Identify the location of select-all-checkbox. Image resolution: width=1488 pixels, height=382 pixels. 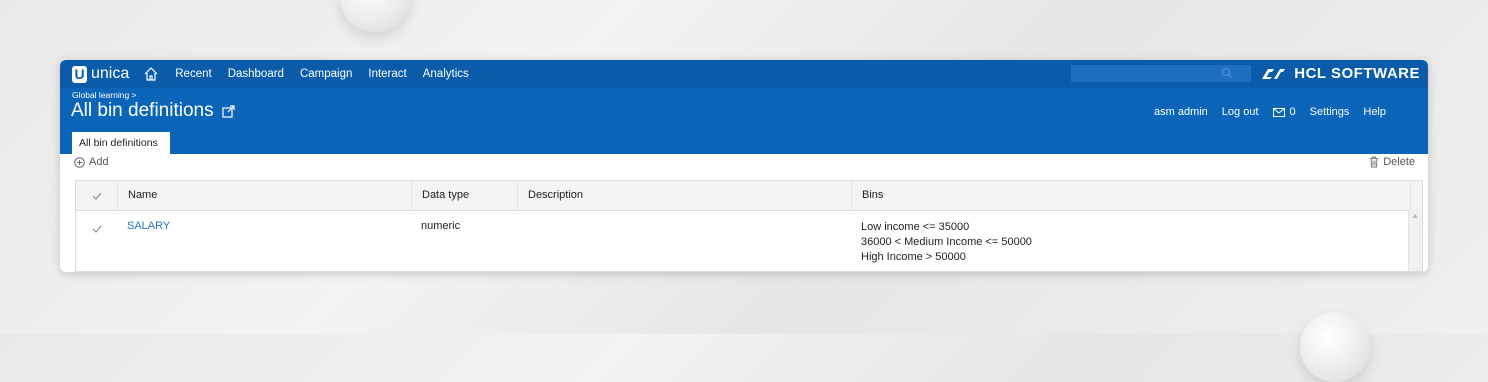
(96, 195).